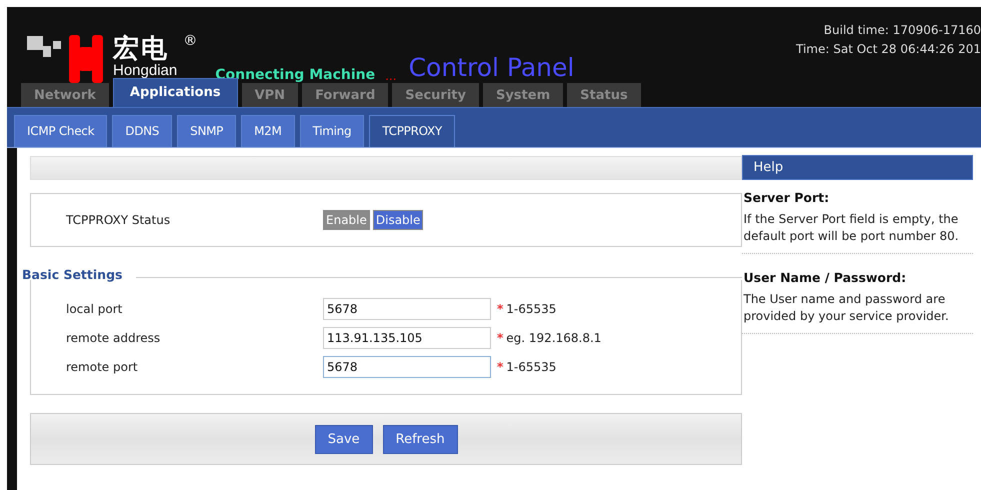 The image size is (981, 490). What do you see at coordinates (435, 95) in the screenshot?
I see `nav-tab: Security` at bounding box center [435, 95].